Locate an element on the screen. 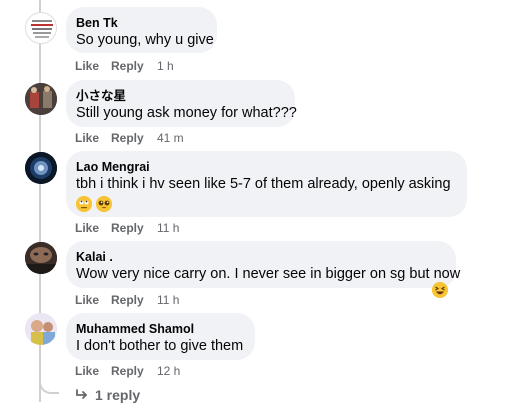 The height and width of the screenshot is (409, 506). comment-actions: Like Reply 1 h is located at coordinates (124, 66).